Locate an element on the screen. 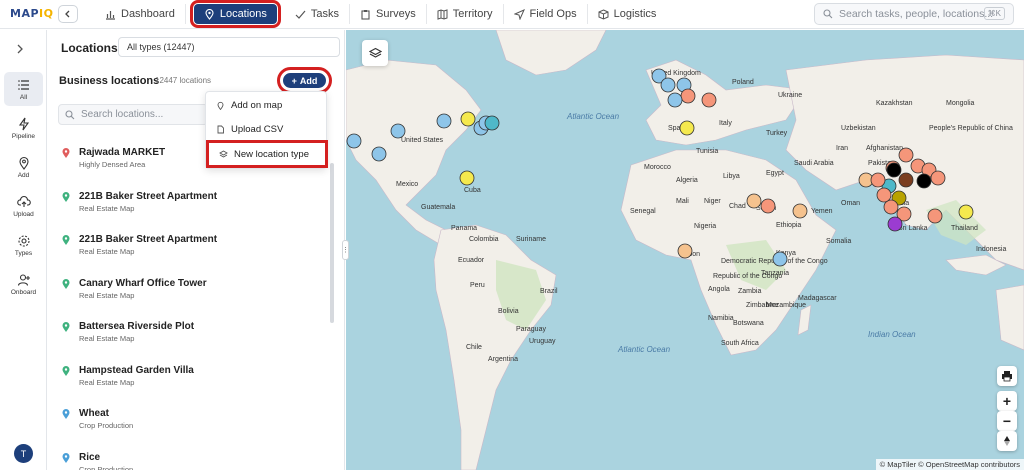 This screenshot has width=1024, height=470. back-button is located at coordinates (68, 14).